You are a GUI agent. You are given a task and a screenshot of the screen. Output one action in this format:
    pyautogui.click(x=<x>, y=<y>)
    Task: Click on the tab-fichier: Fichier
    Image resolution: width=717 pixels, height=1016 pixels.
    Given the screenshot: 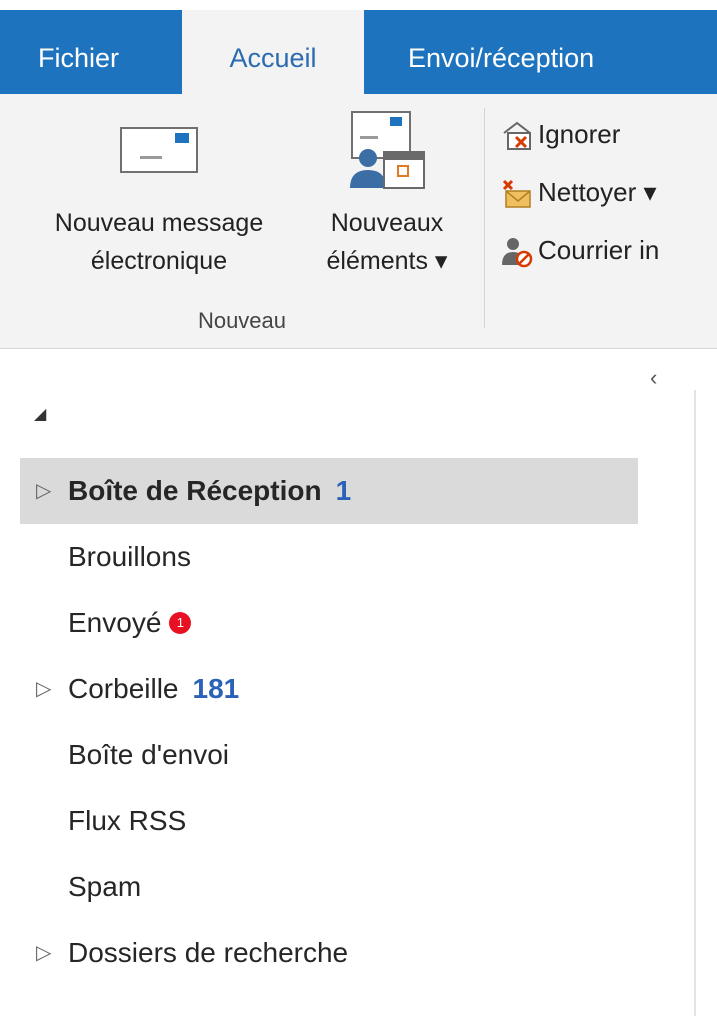 What is the action you would take?
    pyautogui.click(x=78, y=52)
    